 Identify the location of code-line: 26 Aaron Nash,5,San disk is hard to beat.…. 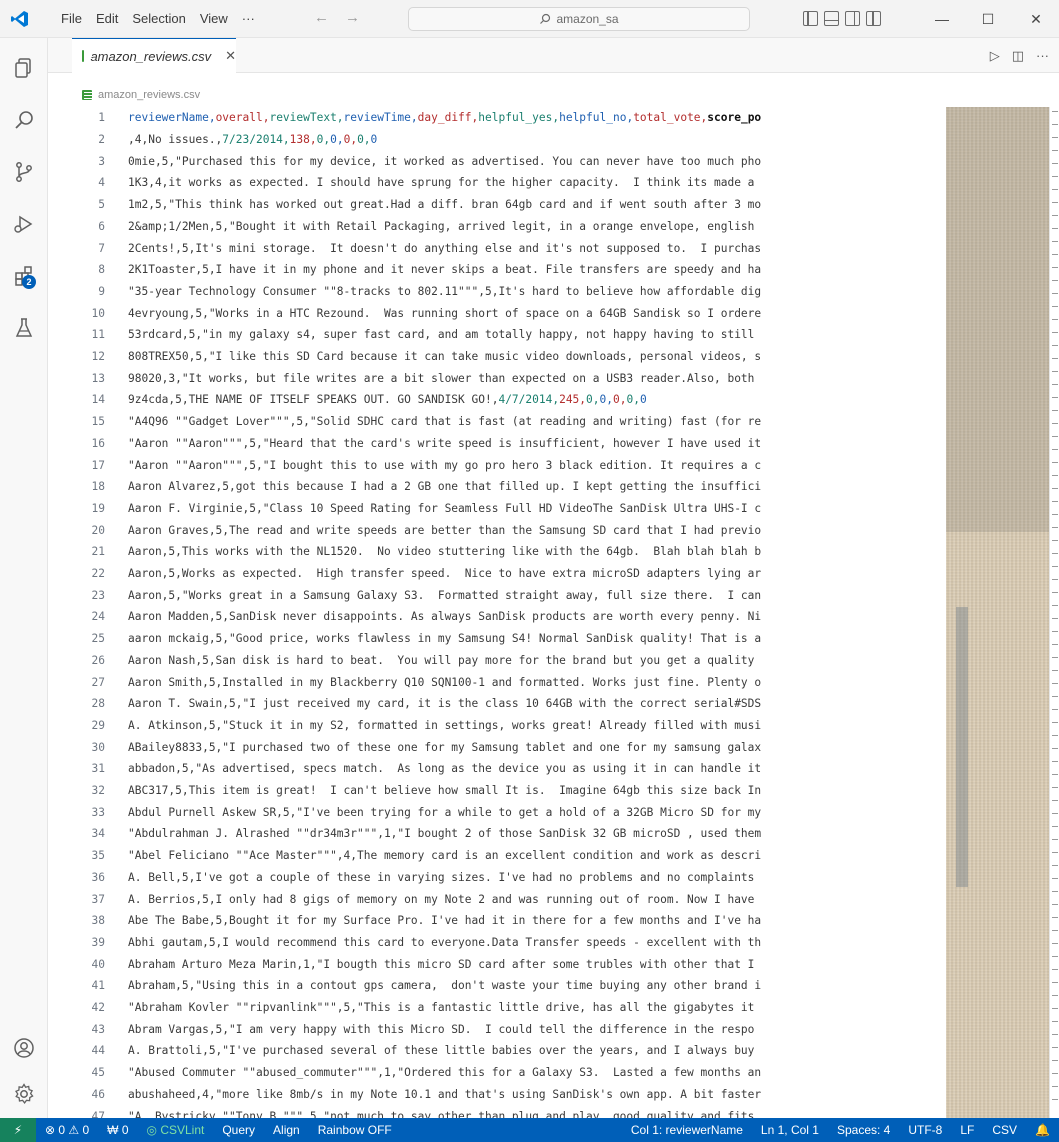
(497, 661).